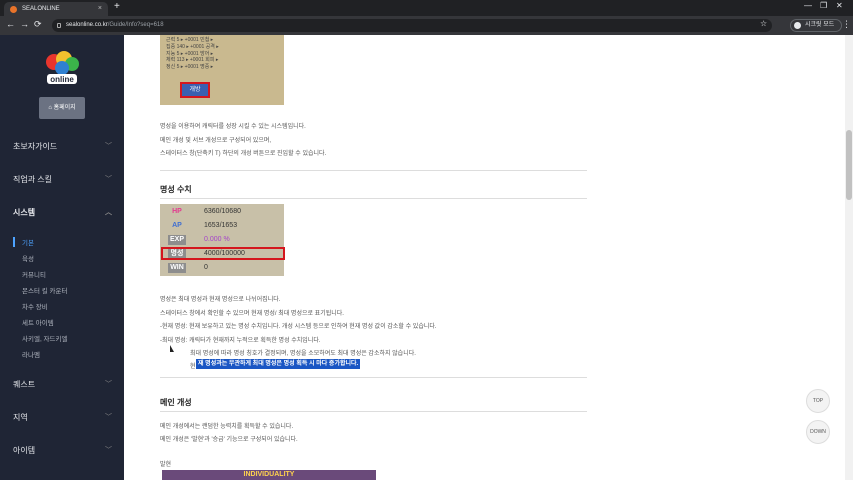 Image resolution: width=853 pixels, height=480 pixels. Describe the element at coordinates (44, 290) in the screenshot. I see `sidebar-subitem-monster-kill-counter: 몬스터 킬 카운터` at that location.